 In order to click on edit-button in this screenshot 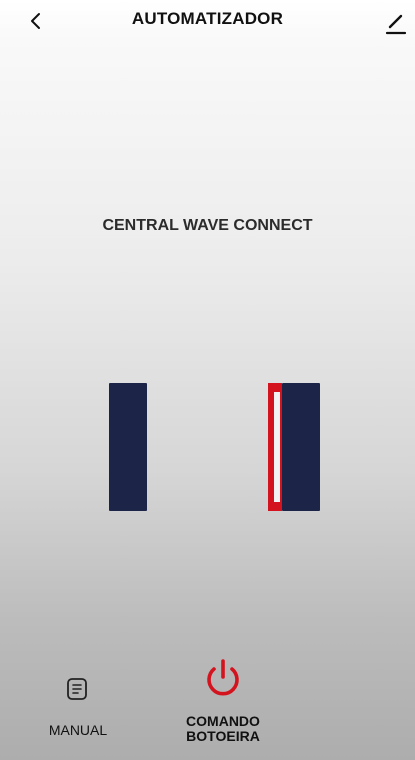, I will do `click(396, 21)`.